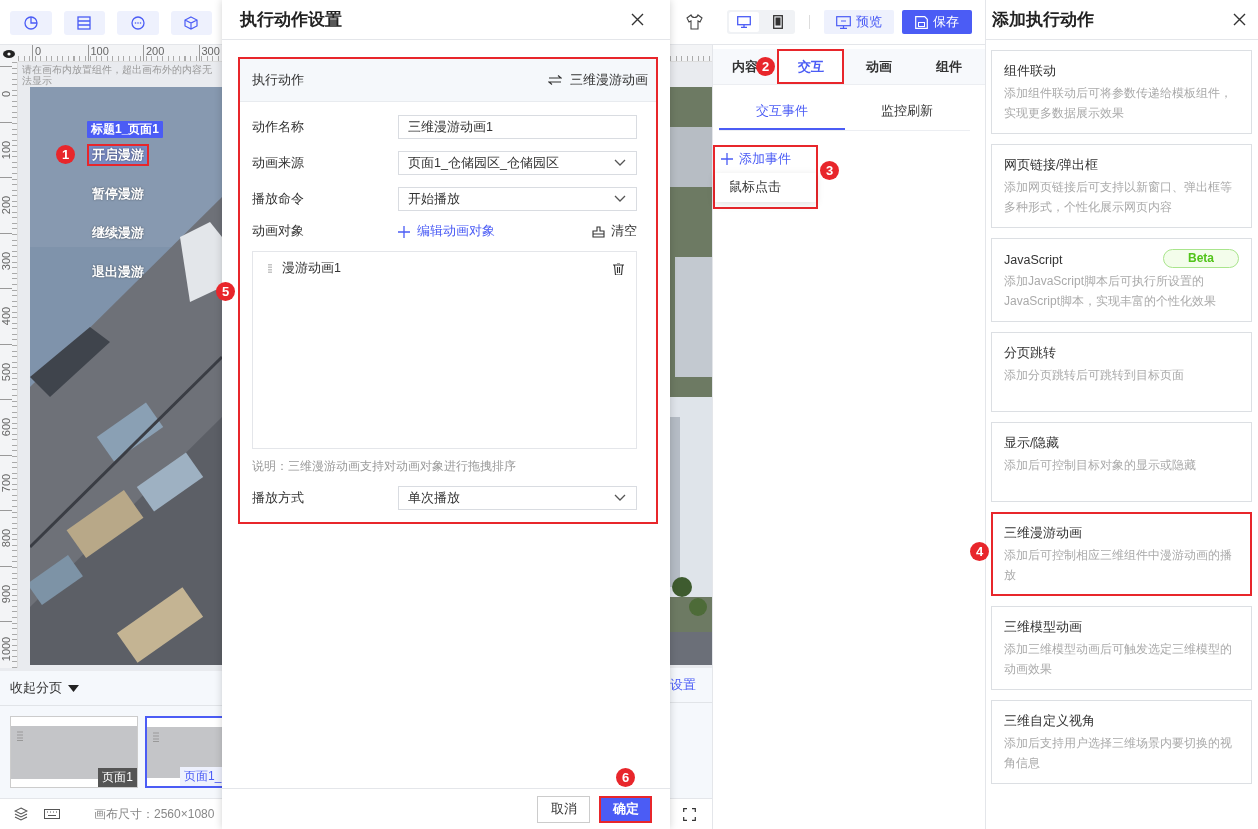 This screenshot has width=1258, height=829. Describe the element at coordinates (517, 199) in the screenshot. I see `dropdown: 开始播放` at that location.